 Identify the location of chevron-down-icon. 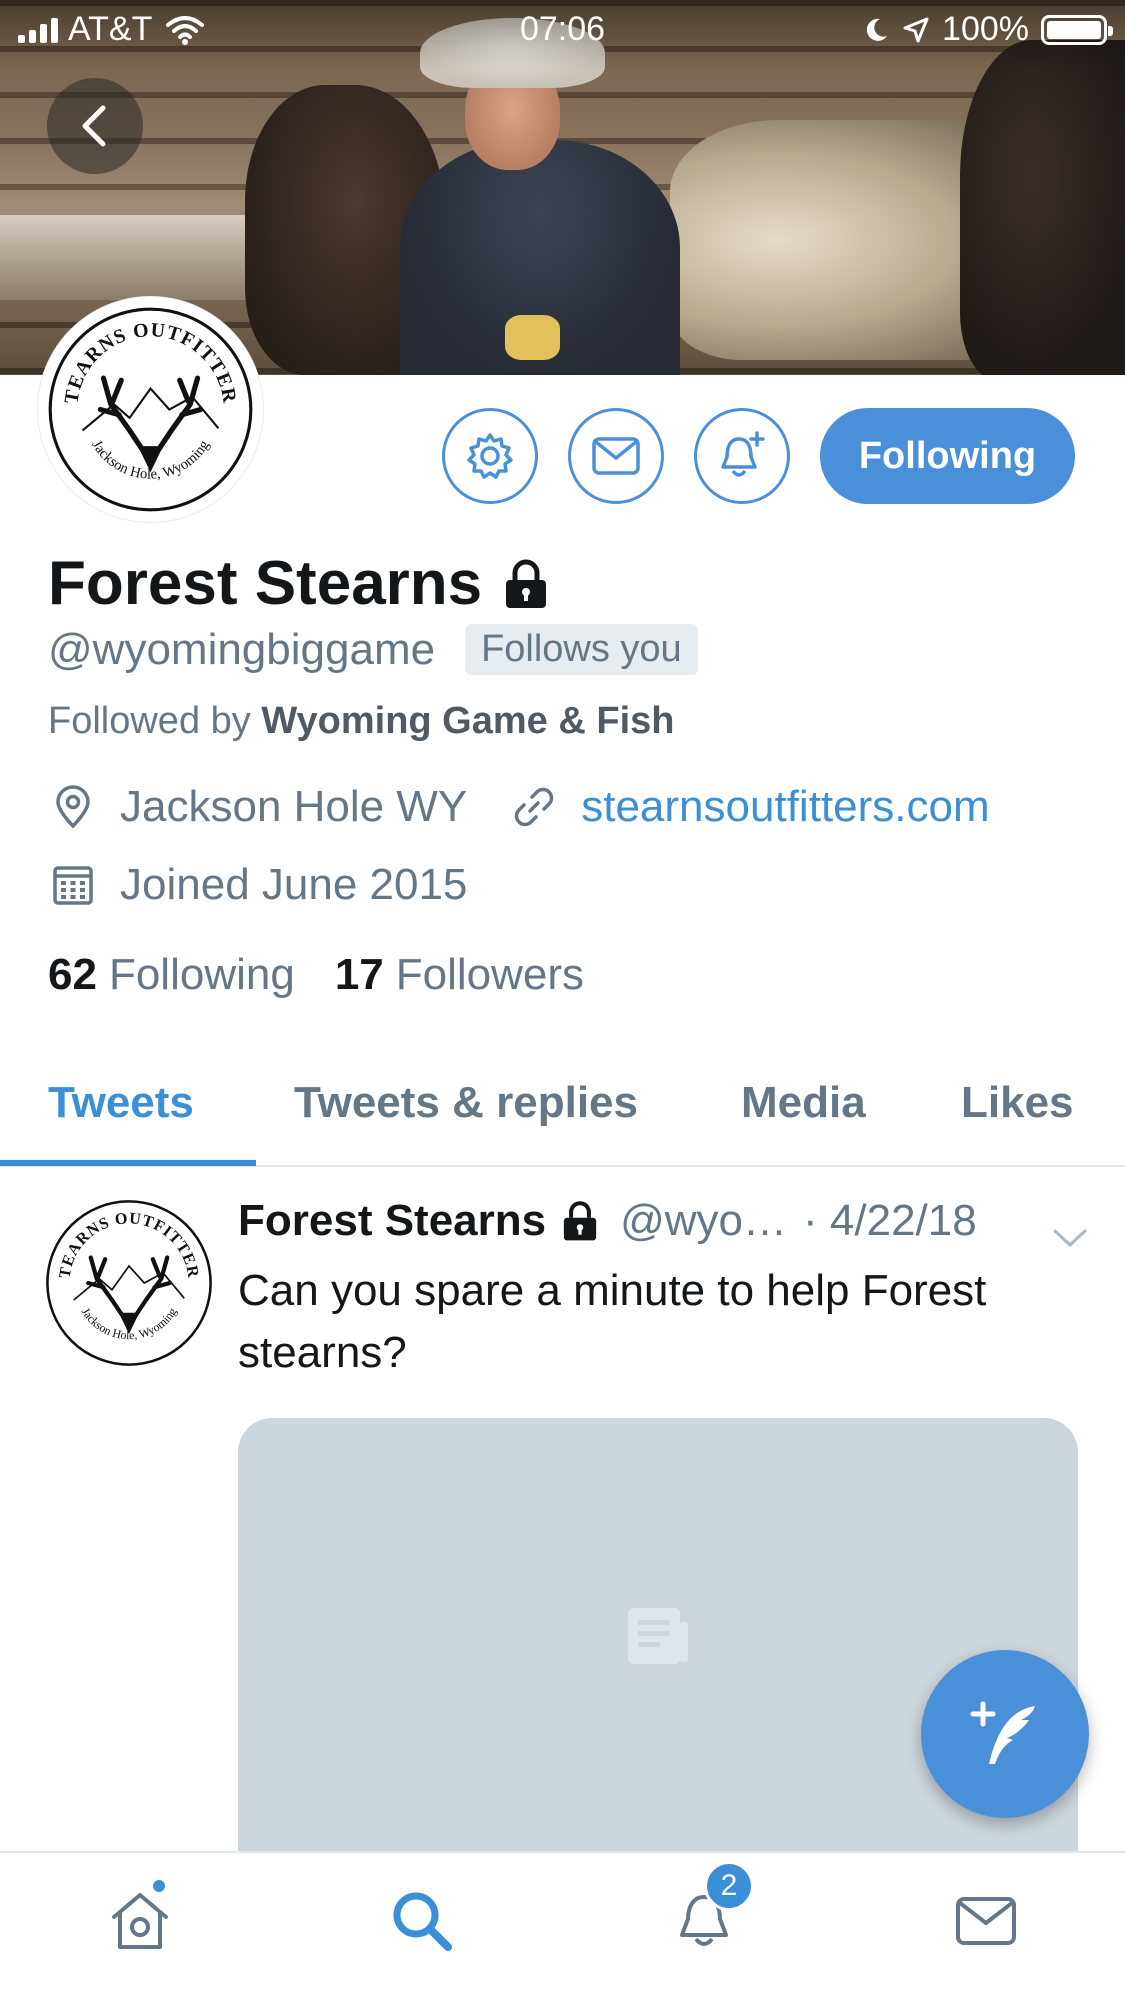
(1070, 1238).